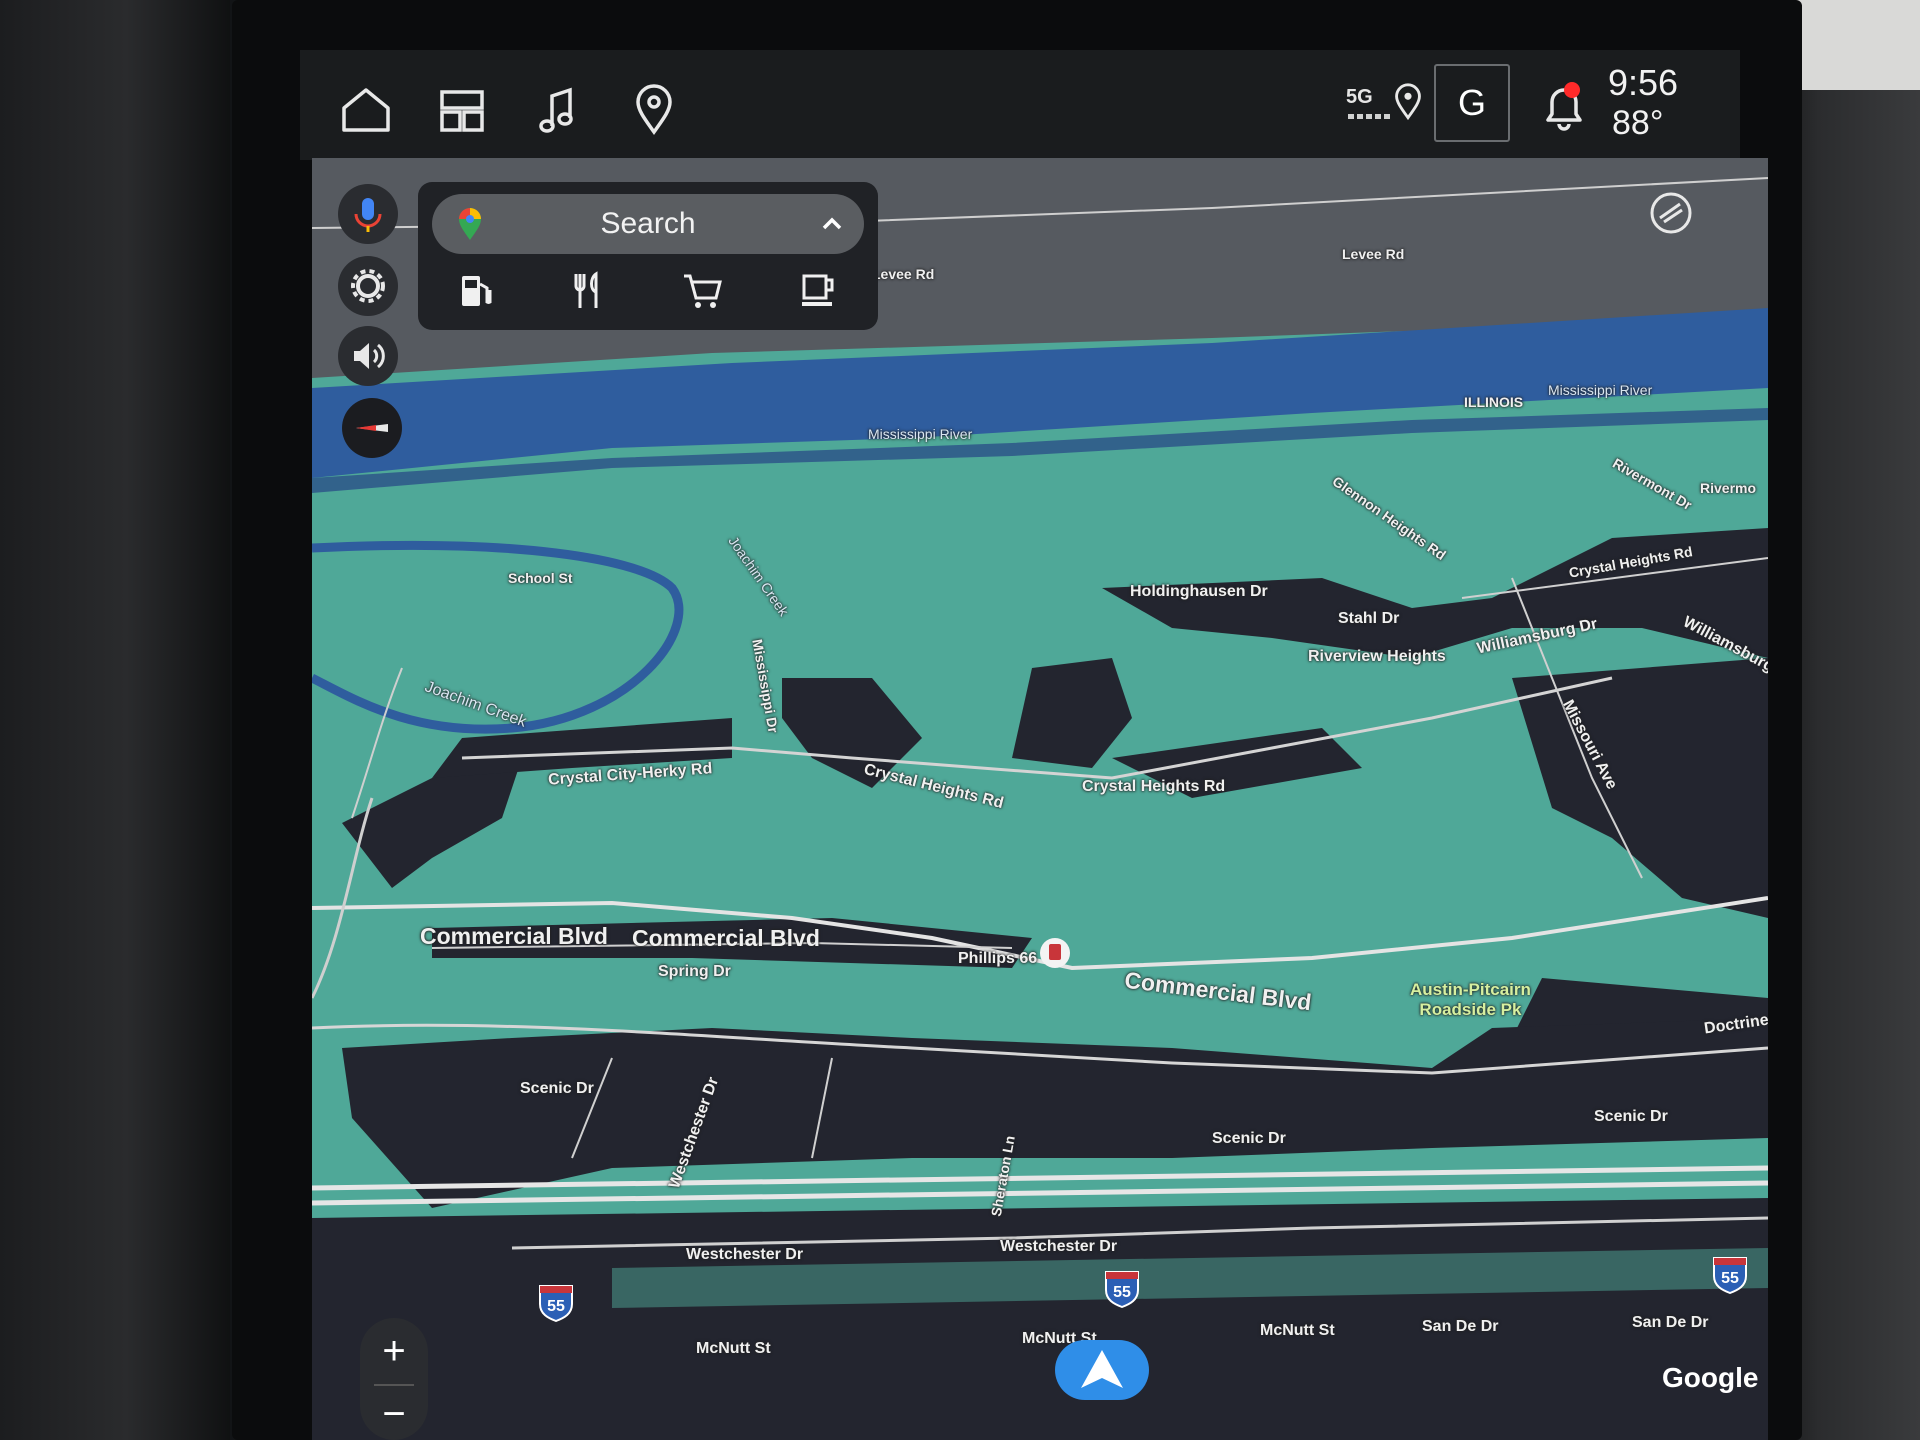 This screenshot has width=1920, height=1440. Describe the element at coordinates (1199, 591) in the screenshot. I see `road-label: Holdinghausen Dr` at that location.